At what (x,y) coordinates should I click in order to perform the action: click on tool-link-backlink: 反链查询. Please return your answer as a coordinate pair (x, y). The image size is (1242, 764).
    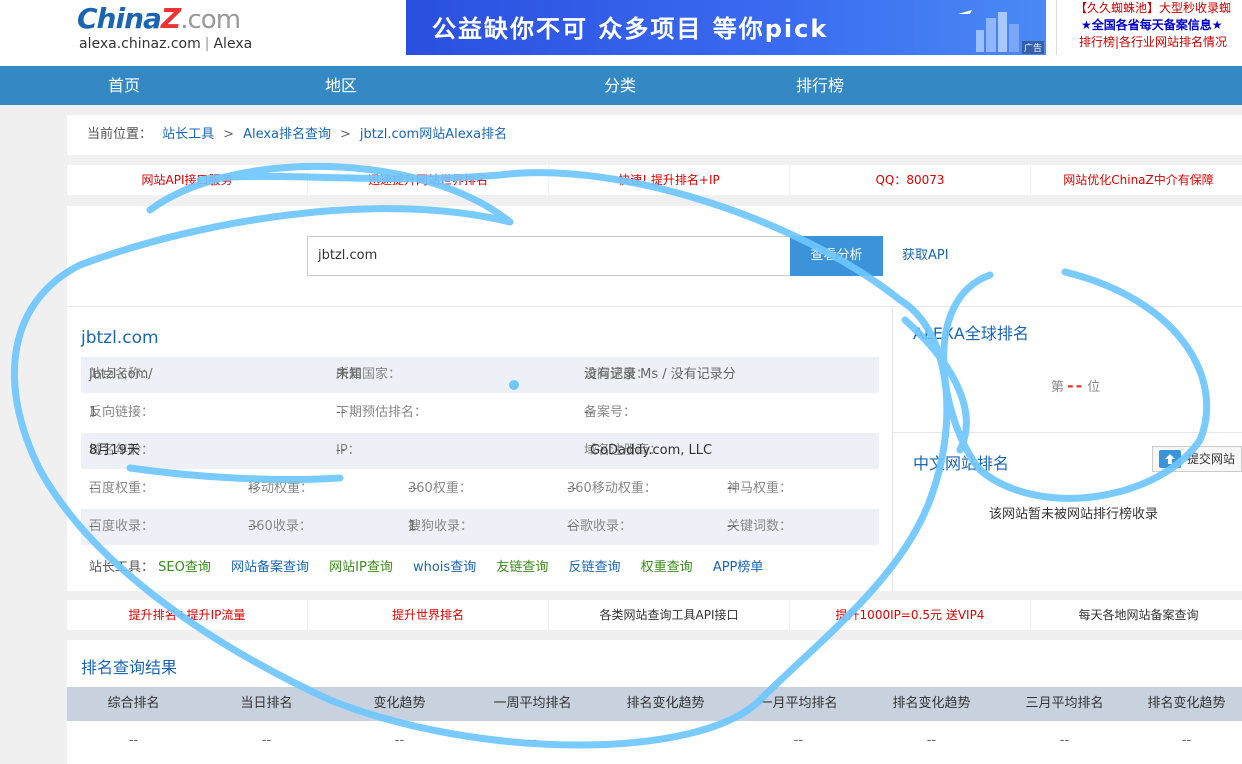
    Looking at the image, I should click on (595, 567).